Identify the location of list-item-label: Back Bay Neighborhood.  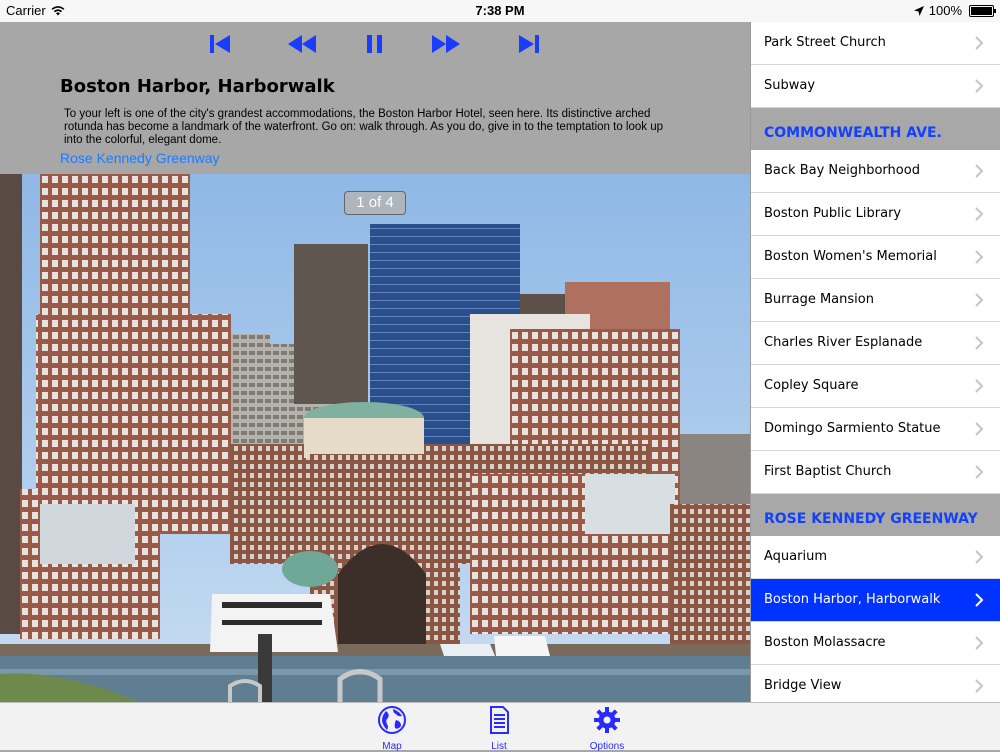
(842, 170).